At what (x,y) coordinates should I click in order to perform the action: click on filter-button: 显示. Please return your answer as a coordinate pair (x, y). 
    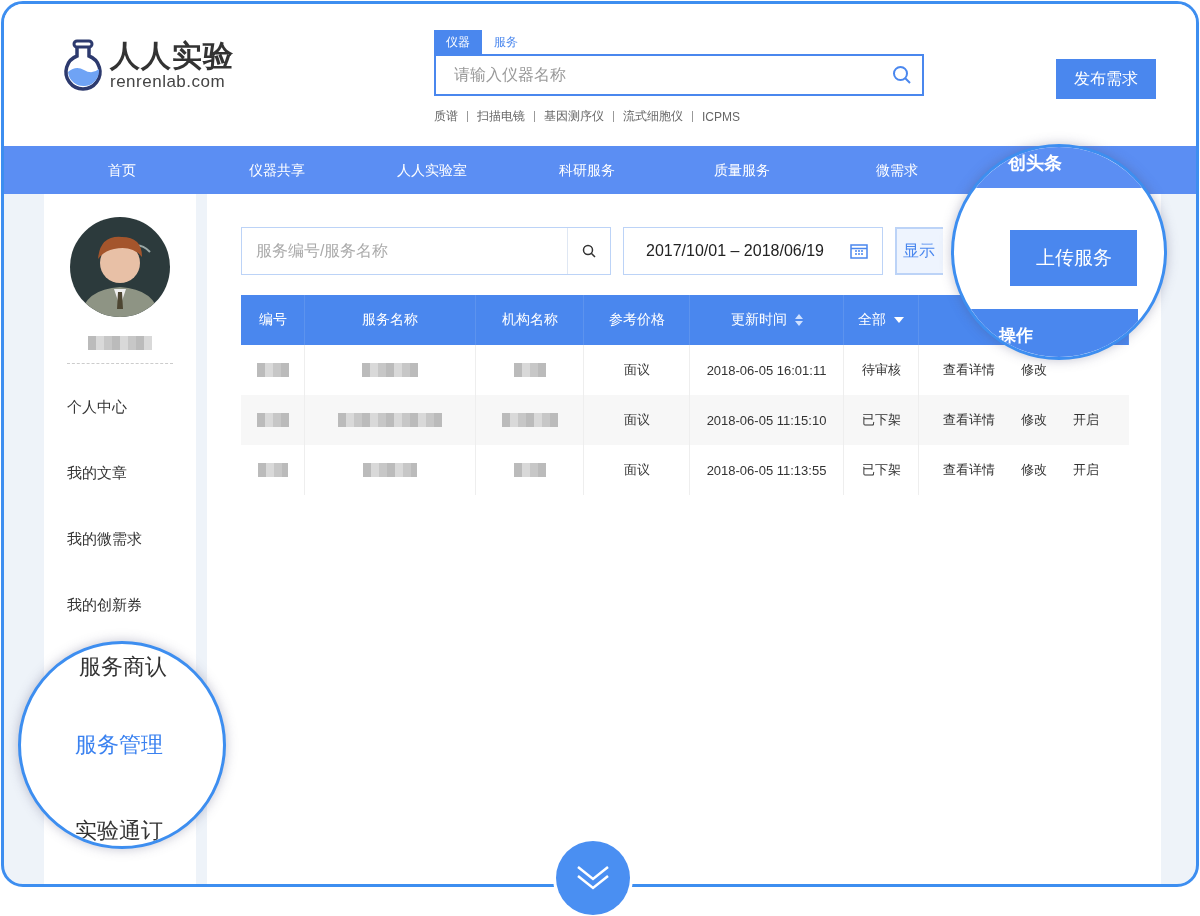
    Looking at the image, I should click on (919, 251).